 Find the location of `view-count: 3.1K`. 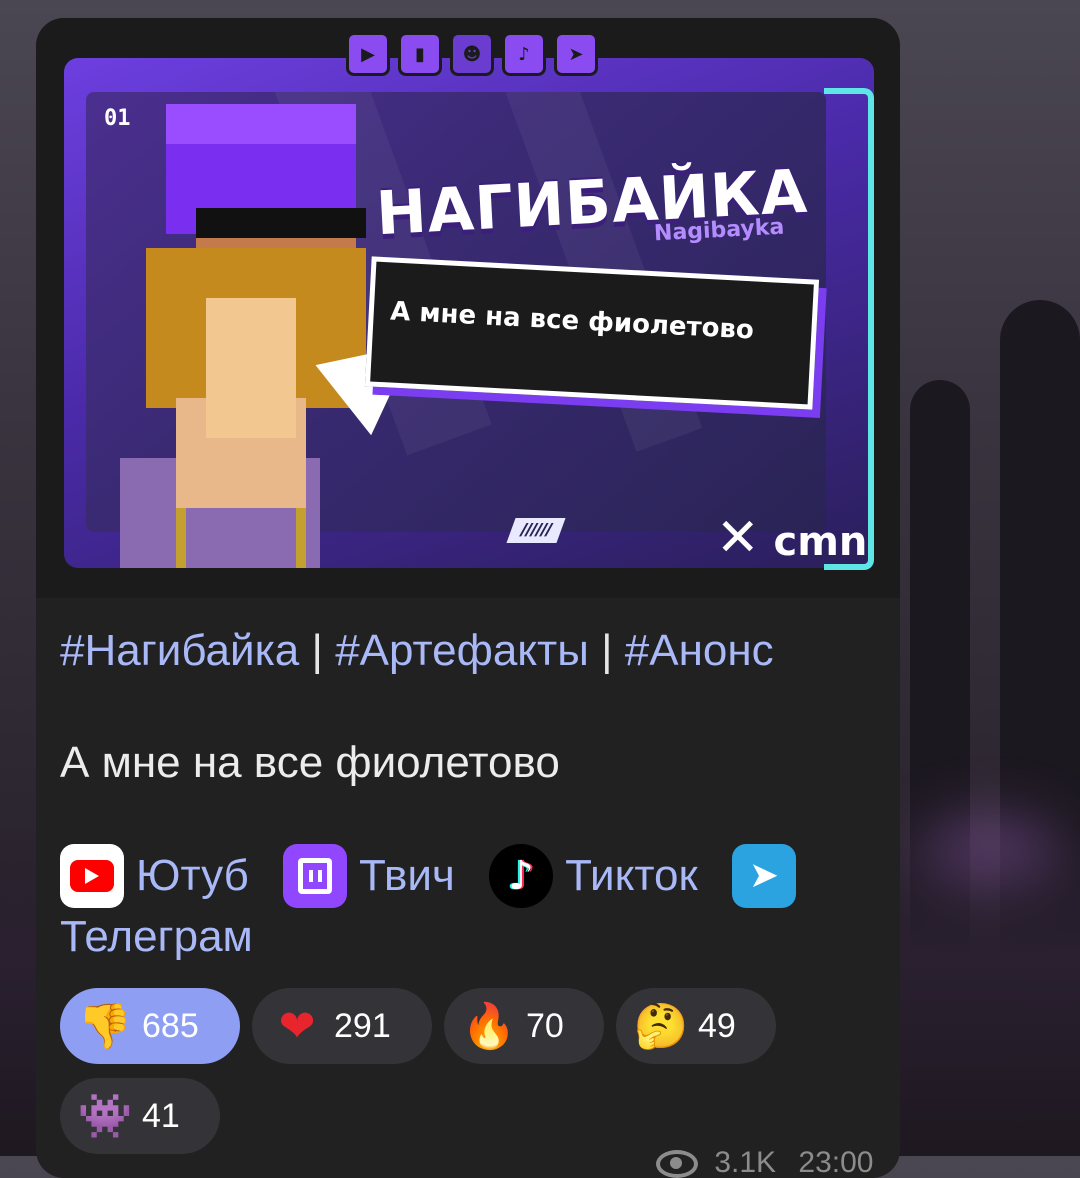

view-count: 3.1K is located at coordinates (745, 1162).